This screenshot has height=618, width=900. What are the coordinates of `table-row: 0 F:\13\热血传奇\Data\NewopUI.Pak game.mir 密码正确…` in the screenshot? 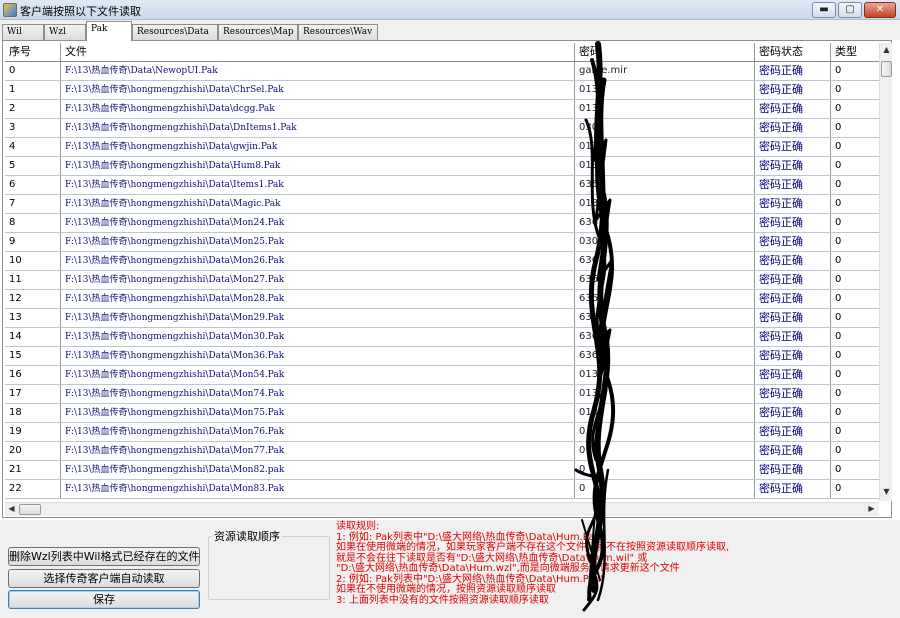 It's located at (442, 71).